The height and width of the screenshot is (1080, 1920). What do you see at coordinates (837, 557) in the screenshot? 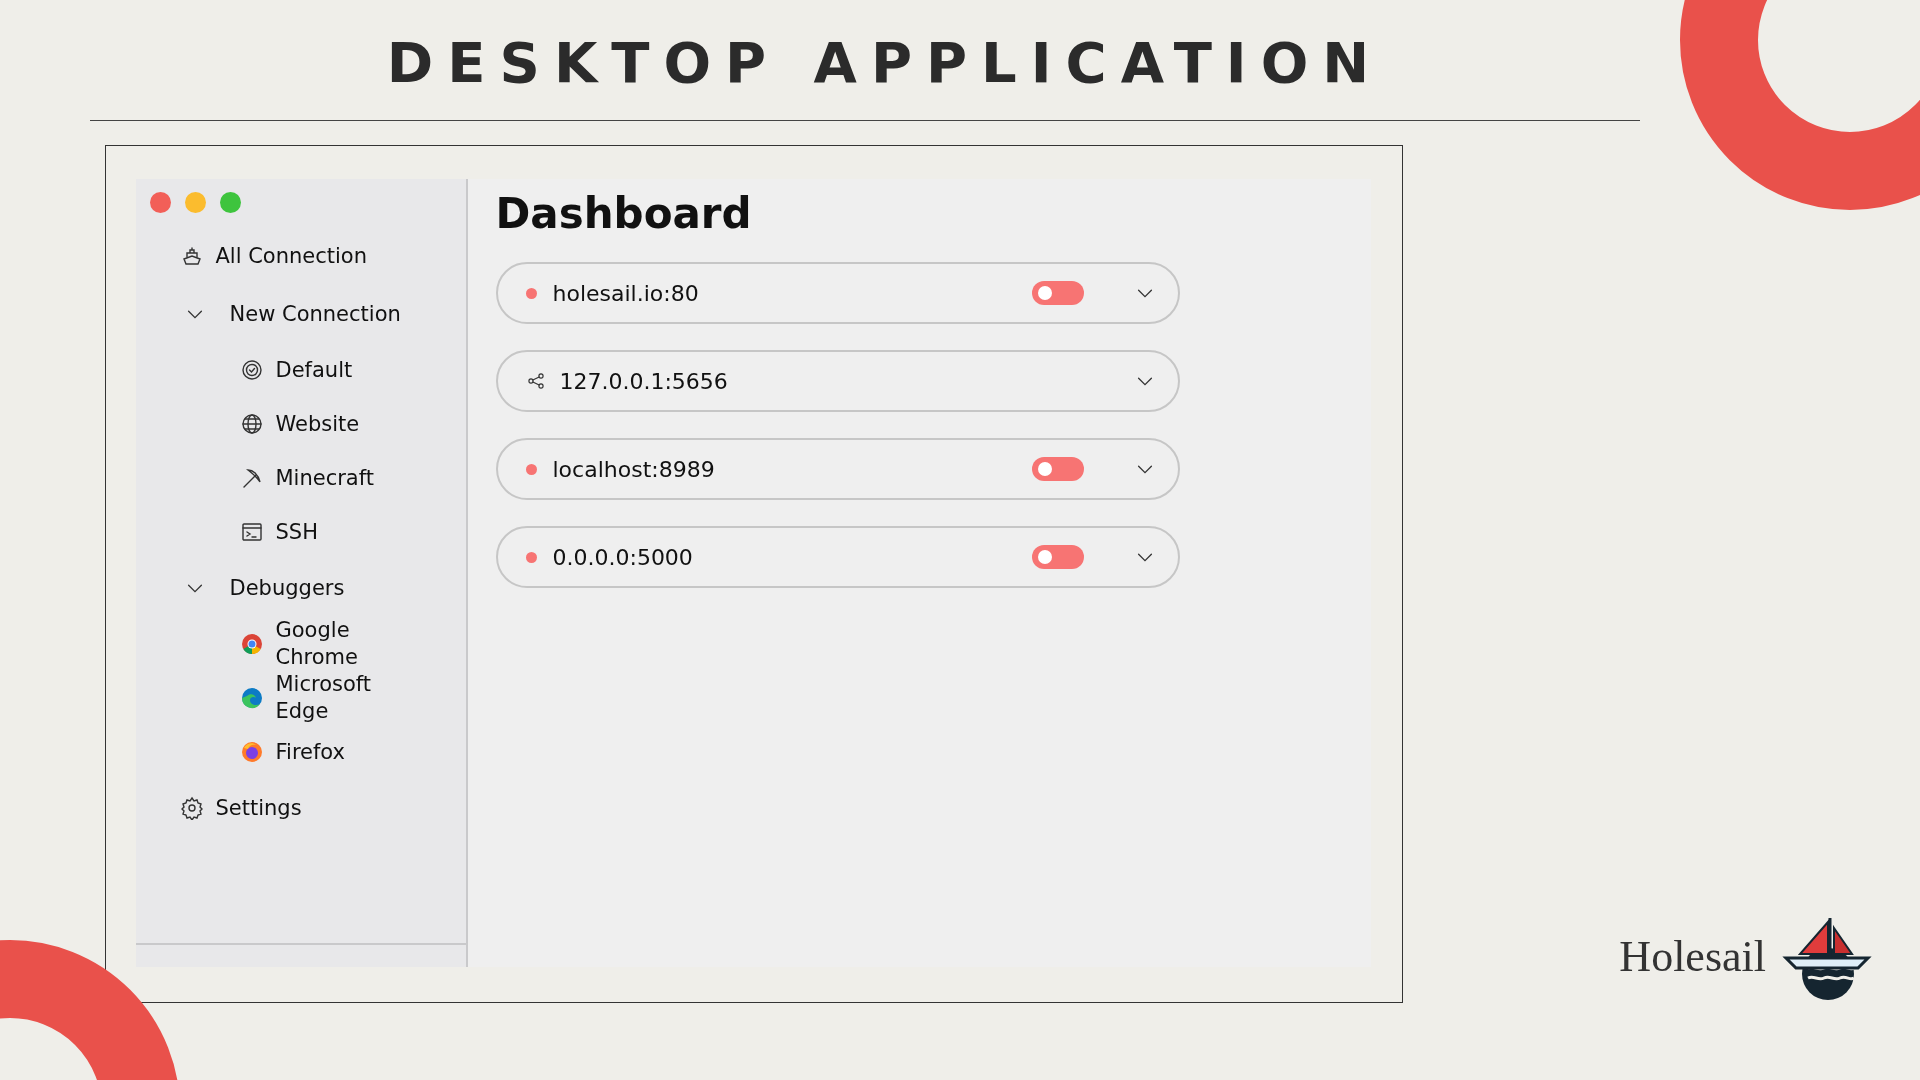
I see `connection-row: 0.0.0.0:5000` at bounding box center [837, 557].